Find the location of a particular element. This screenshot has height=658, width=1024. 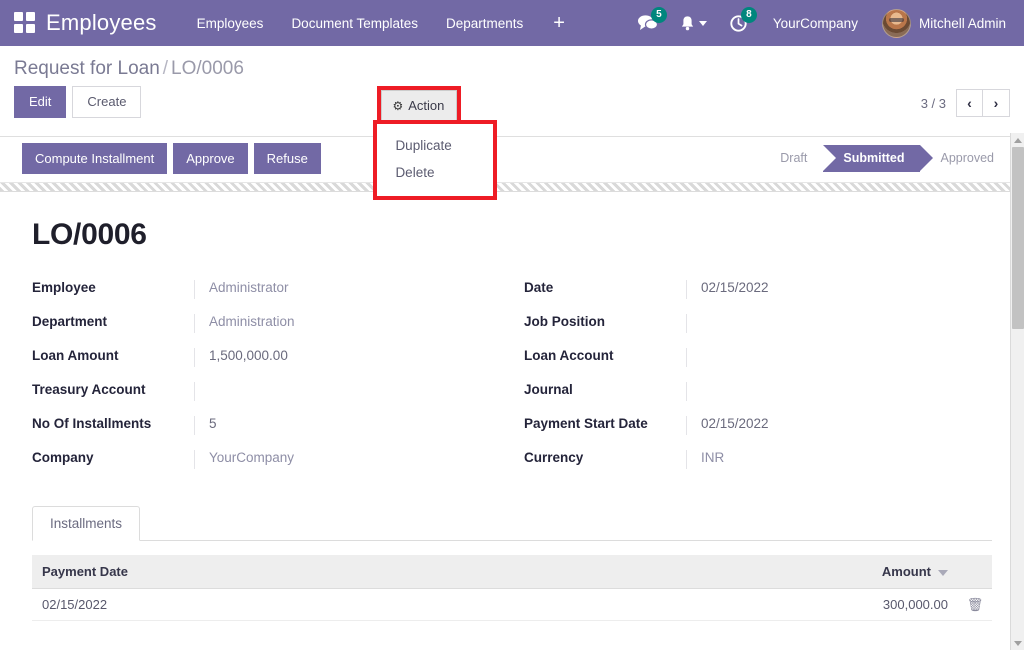

field-payment-start-date: Payment Start Date 02/15/2022 is located at coordinates (758, 426).